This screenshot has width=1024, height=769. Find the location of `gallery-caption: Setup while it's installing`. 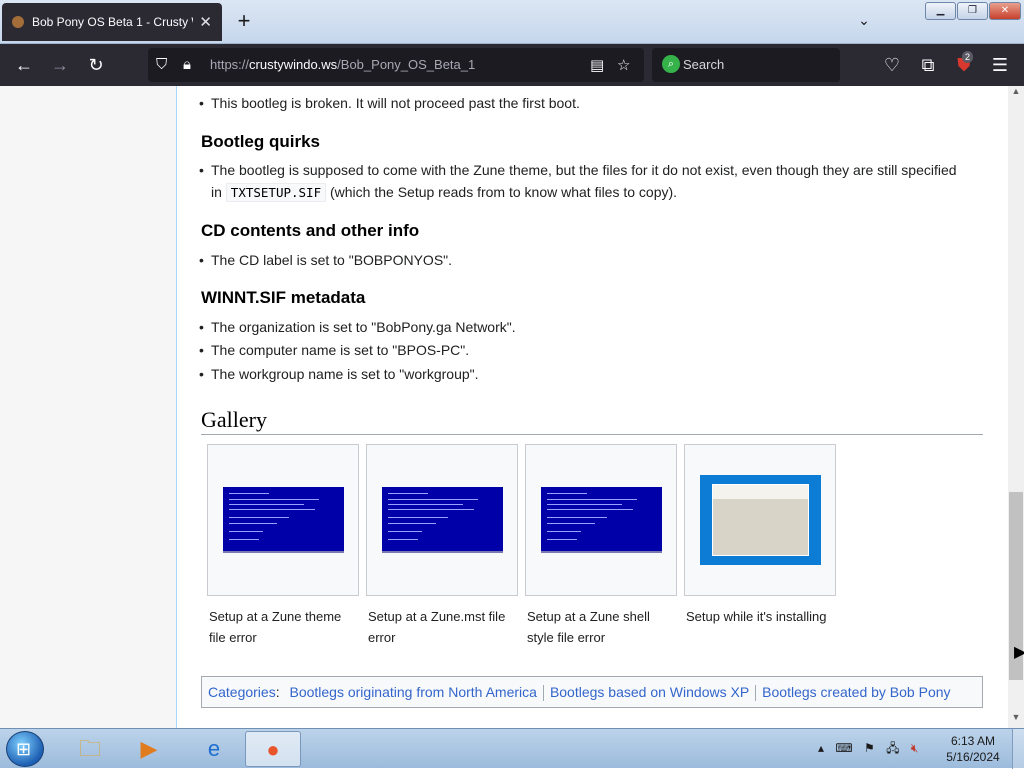

gallery-caption: Setup while it's installing is located at coordinates (771, 616).